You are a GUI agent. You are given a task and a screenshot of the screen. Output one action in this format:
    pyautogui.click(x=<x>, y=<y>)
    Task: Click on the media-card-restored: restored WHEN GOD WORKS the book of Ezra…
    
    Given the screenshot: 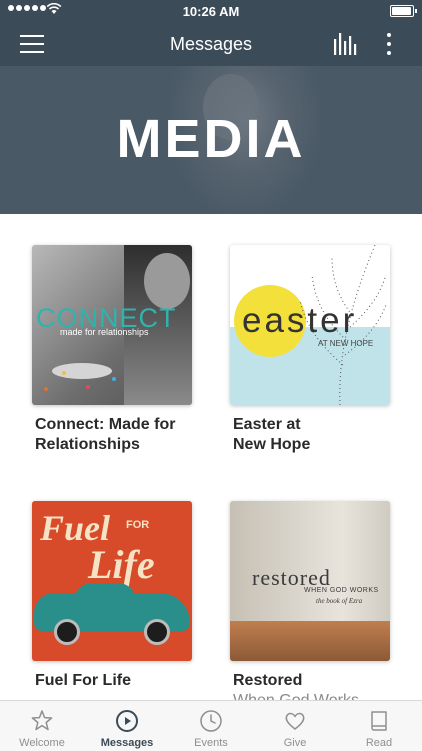 What is the action you would take?
    pyautogui.click(x=311, y=606)
    